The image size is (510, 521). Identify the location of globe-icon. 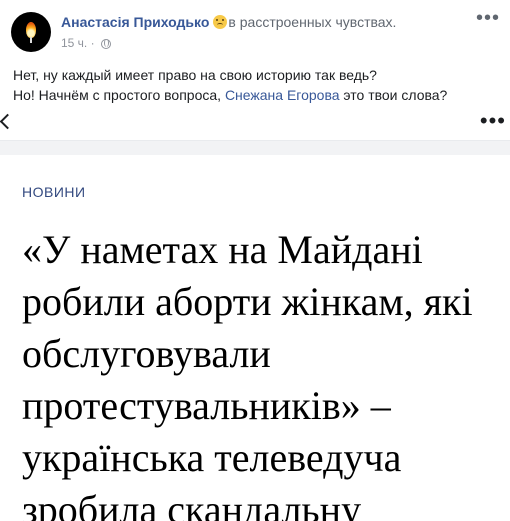
(105, 44).